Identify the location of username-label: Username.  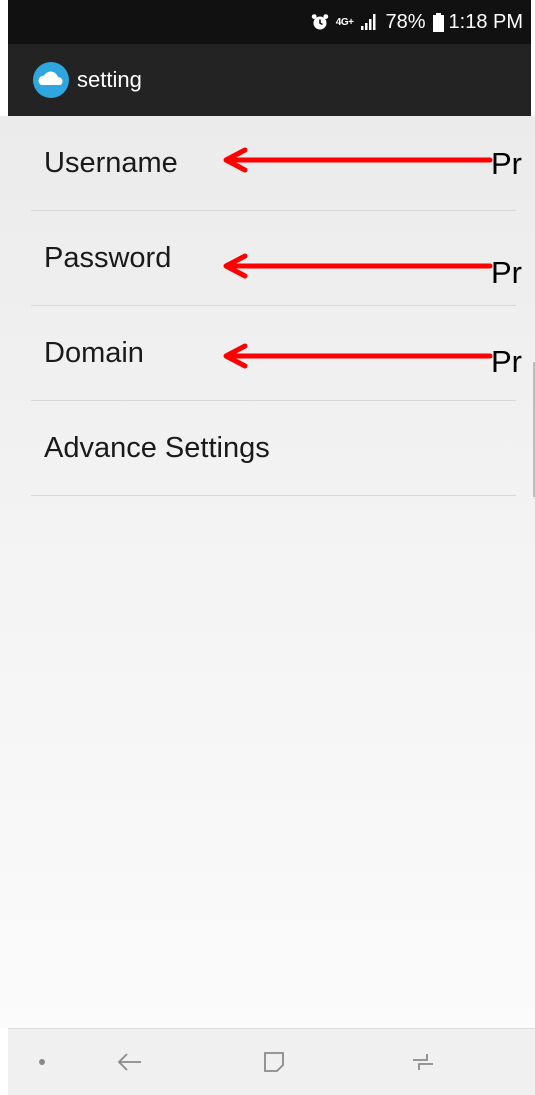
(111, 162).